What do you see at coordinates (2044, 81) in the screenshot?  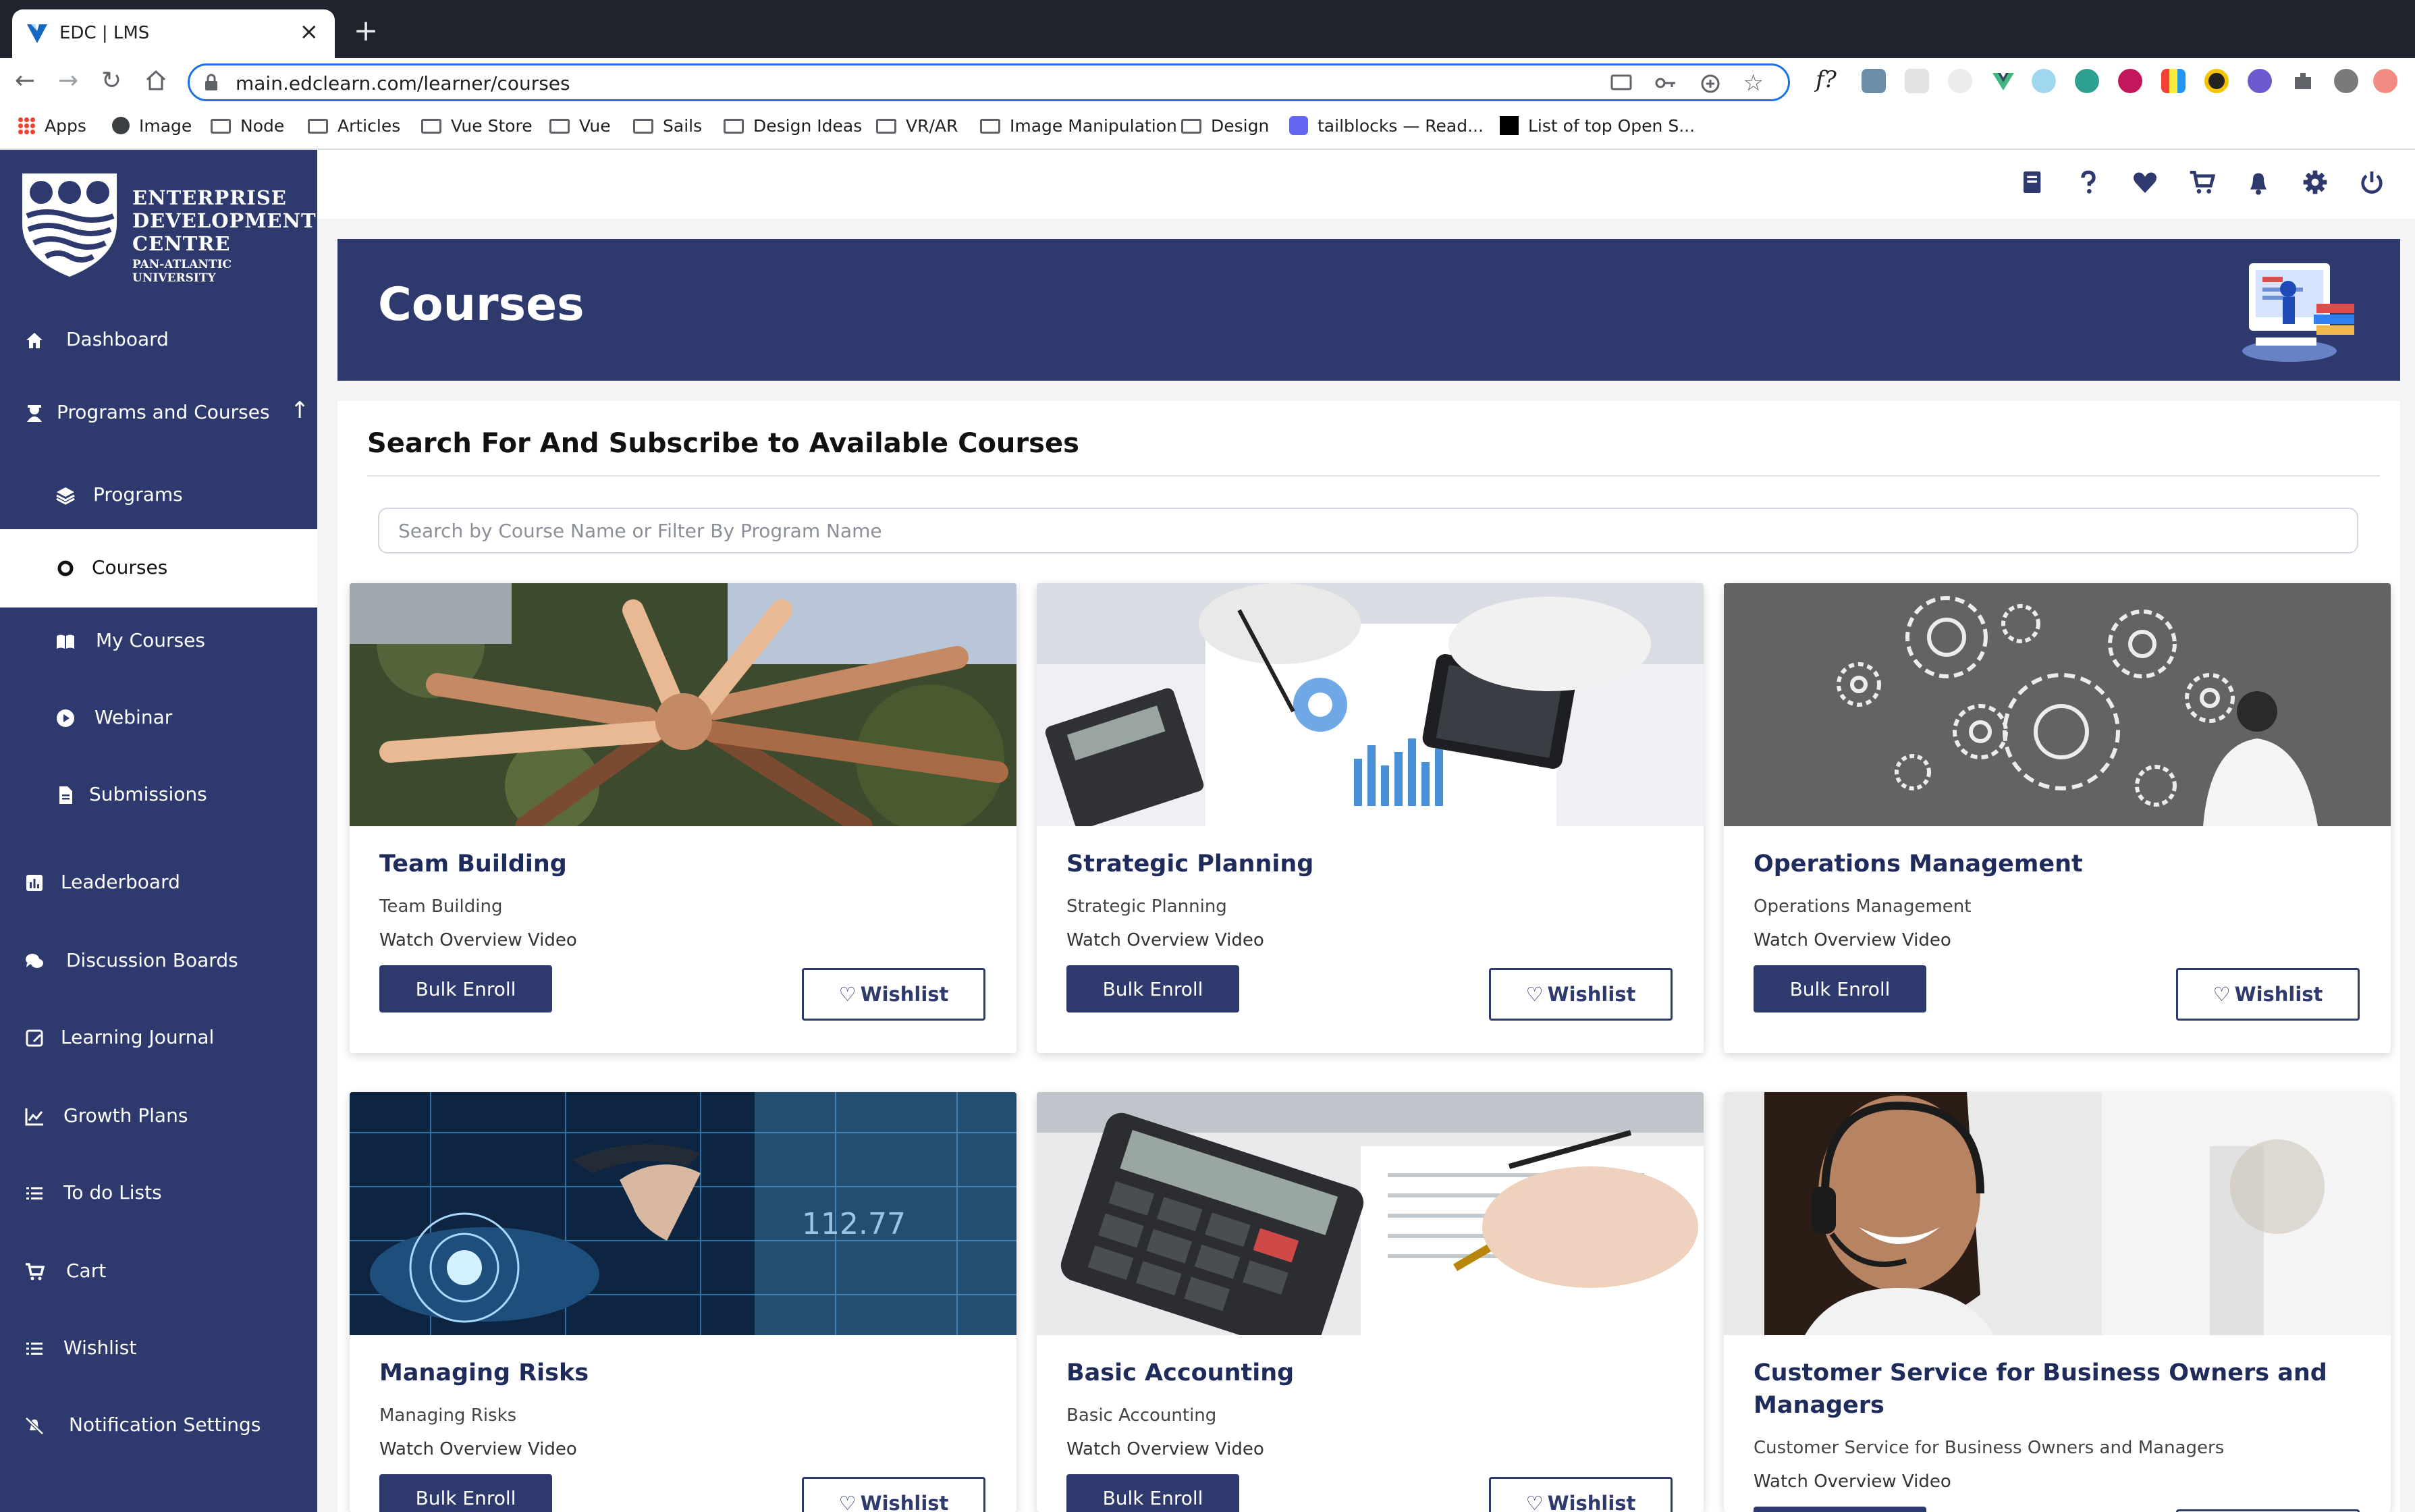 I see `react-devtools-icon` at bounding box center [2044, 81].